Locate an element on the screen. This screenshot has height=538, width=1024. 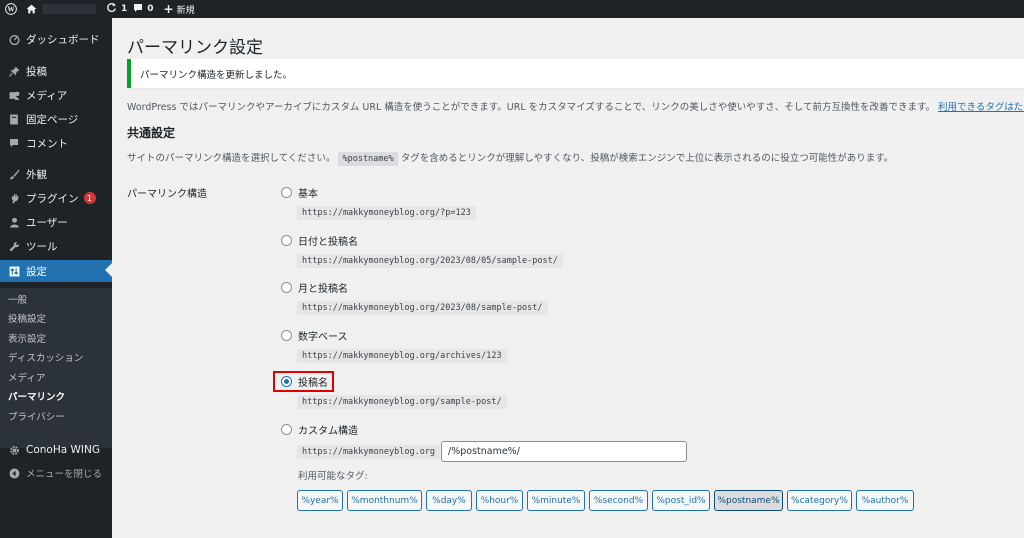
url-example-plain: https://makkymoneyblog.org/?p=123 is located at coordinates (386, 213).